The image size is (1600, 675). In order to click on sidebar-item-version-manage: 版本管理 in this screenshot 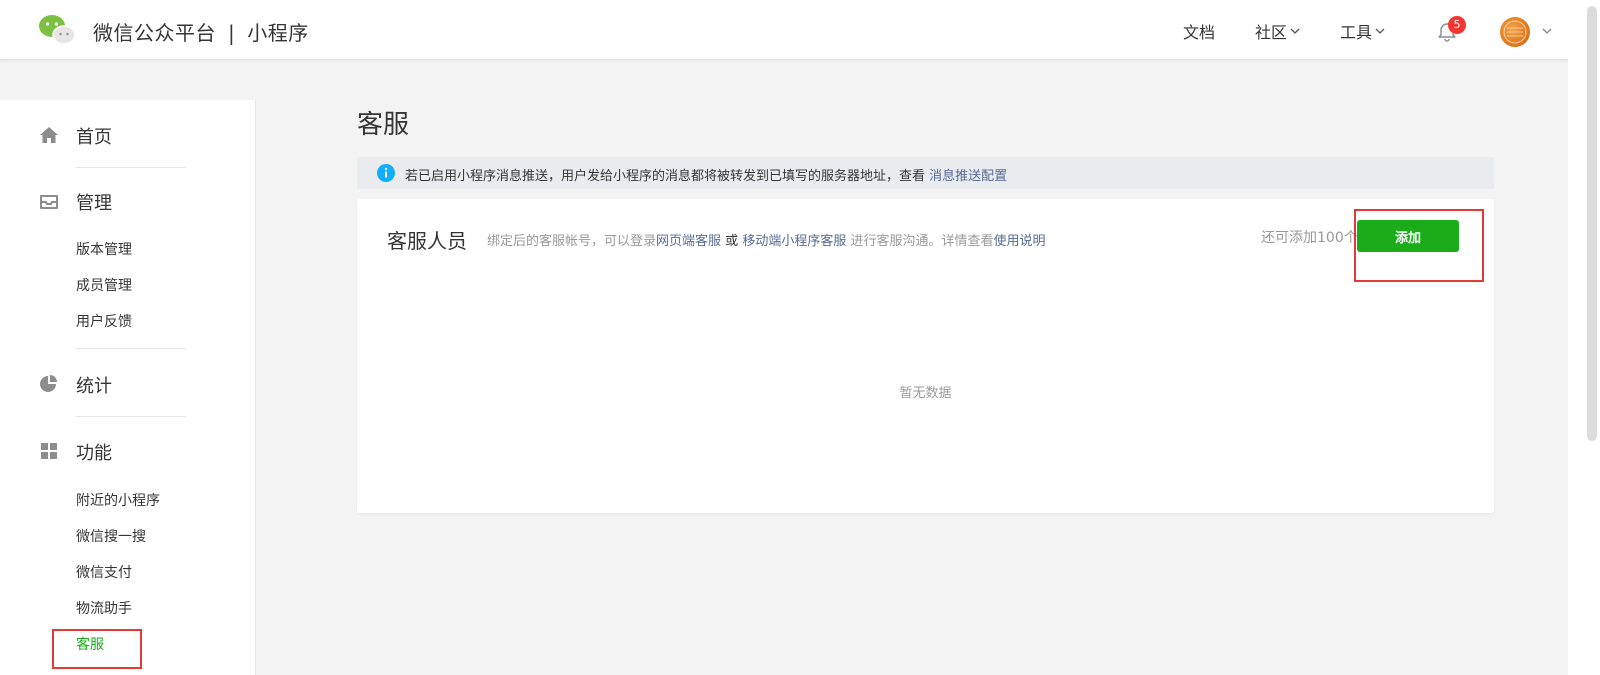, I will do `click(104, 249)`.